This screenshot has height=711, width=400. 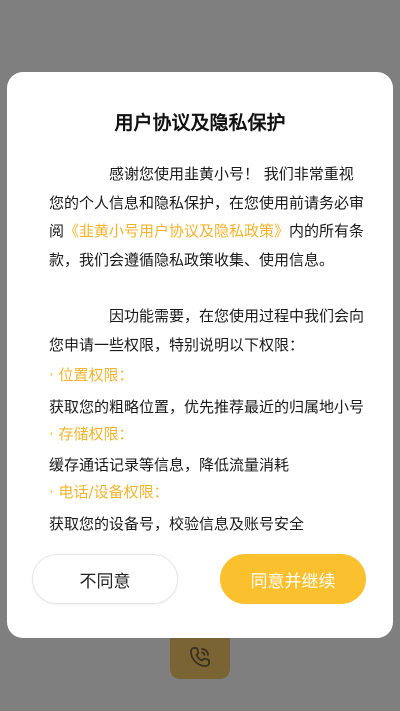 I want to click on agreement-link: 《韭黄小号用户协议及隐私政策》, so click(x=176, y=231).